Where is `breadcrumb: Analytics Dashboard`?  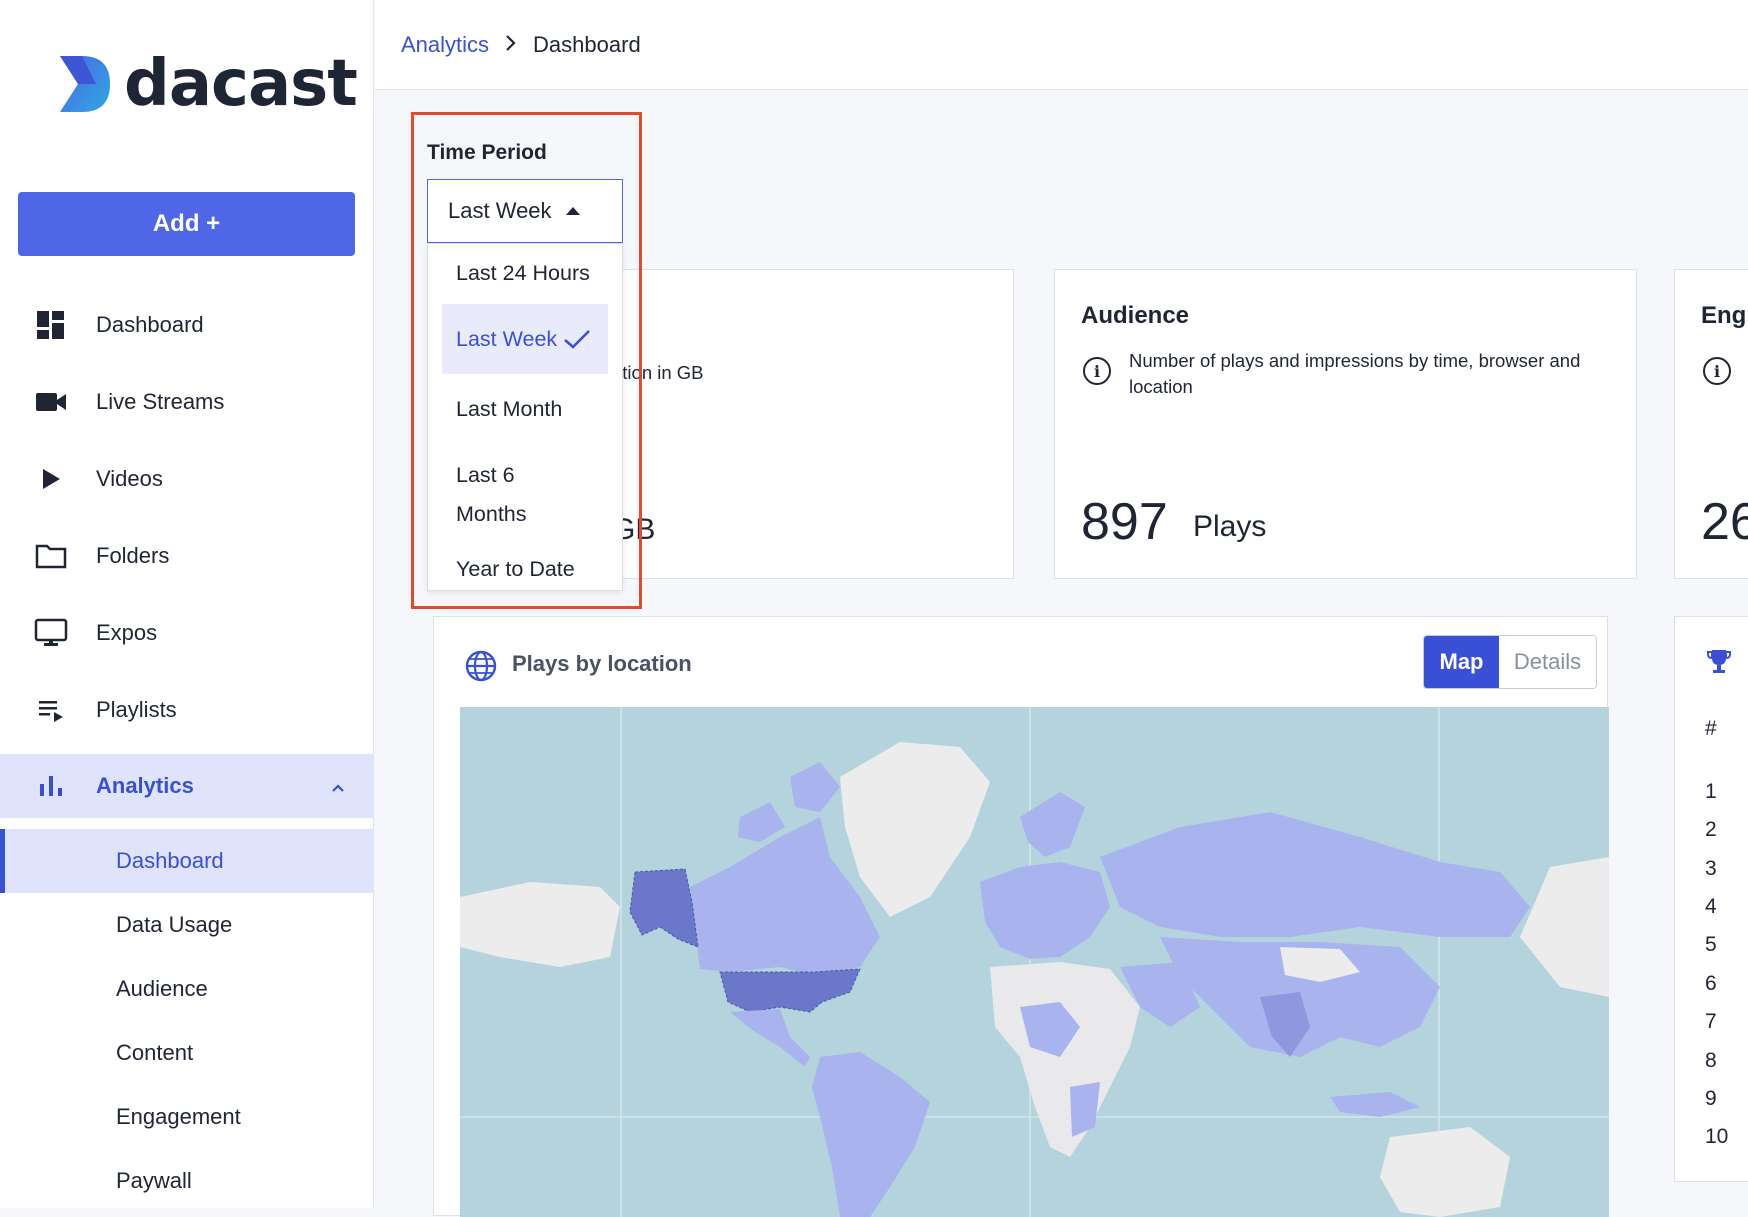
breadcrumb: Analytics Dashboard is located at coordinates (1061, 45).